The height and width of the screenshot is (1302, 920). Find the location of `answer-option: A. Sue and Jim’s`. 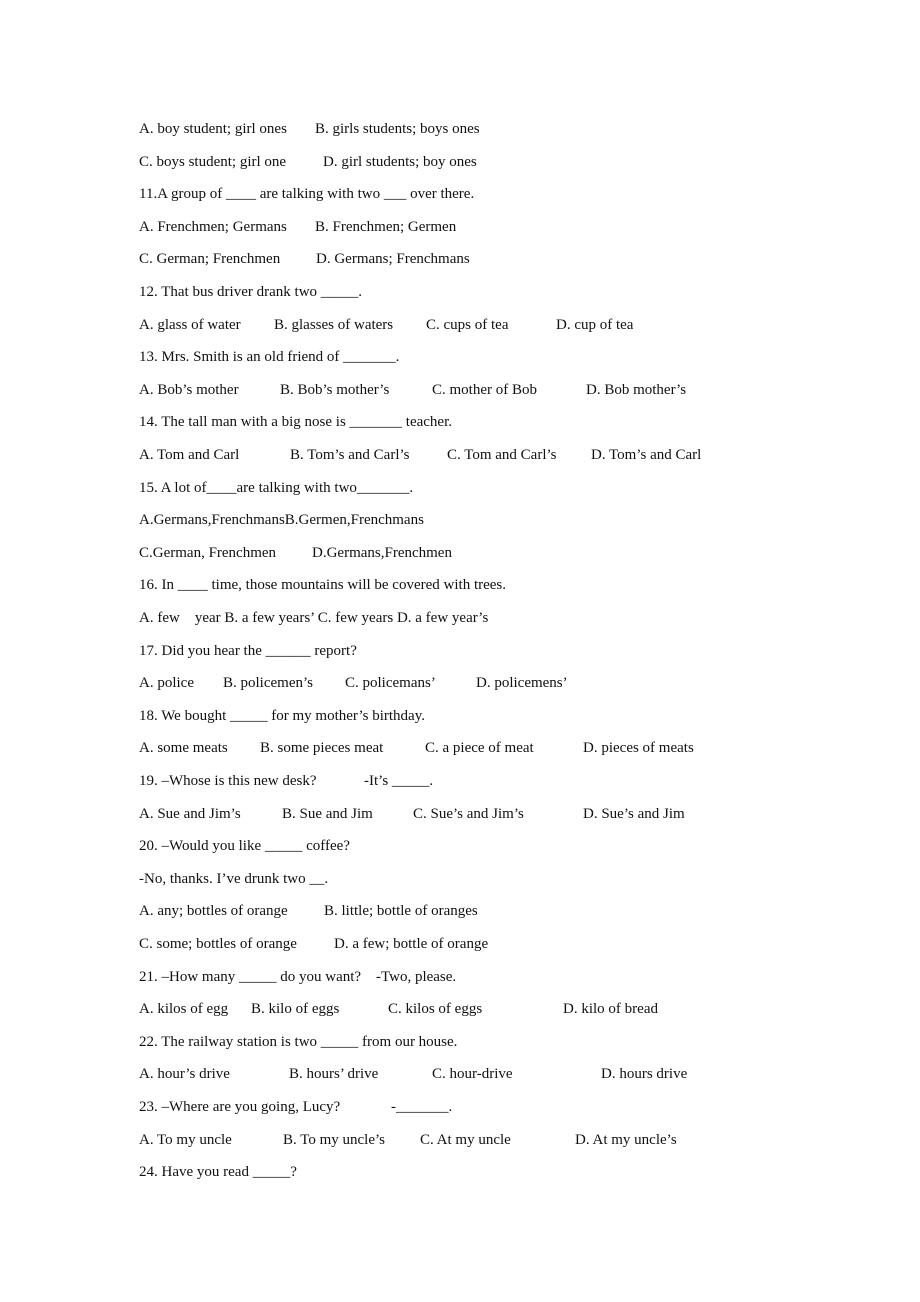

answer-option: A. Sue and Jim’s is located at coordinates (190, 813).